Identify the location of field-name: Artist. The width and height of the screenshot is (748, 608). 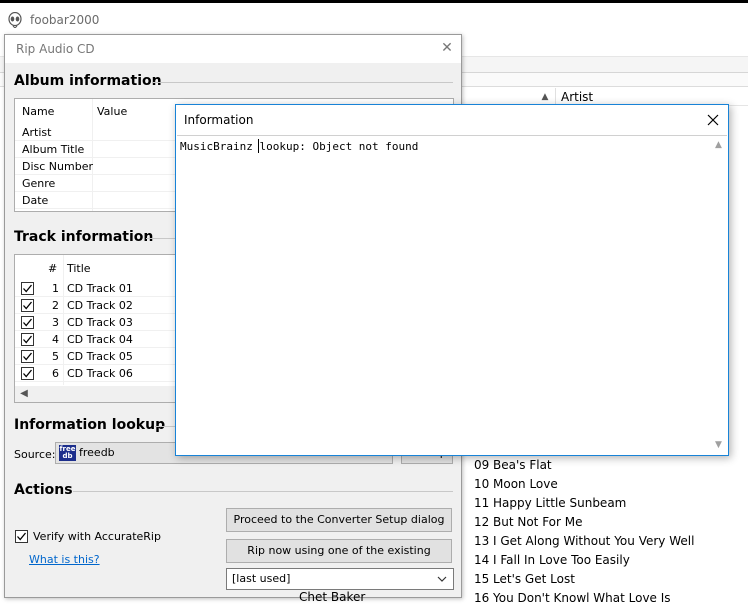
(37, 132).